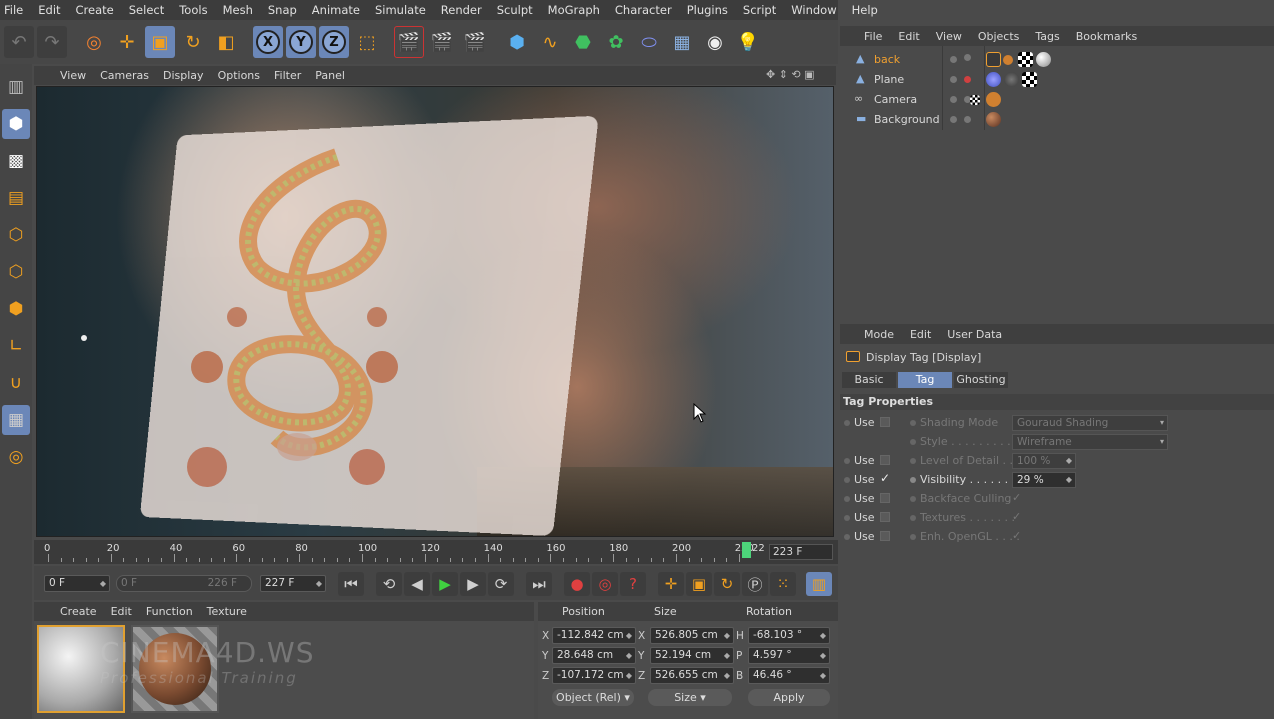  Describe the element at coordinates (94, 42) in the screenshot. I see `select-tool-icon: ◎` at that location.